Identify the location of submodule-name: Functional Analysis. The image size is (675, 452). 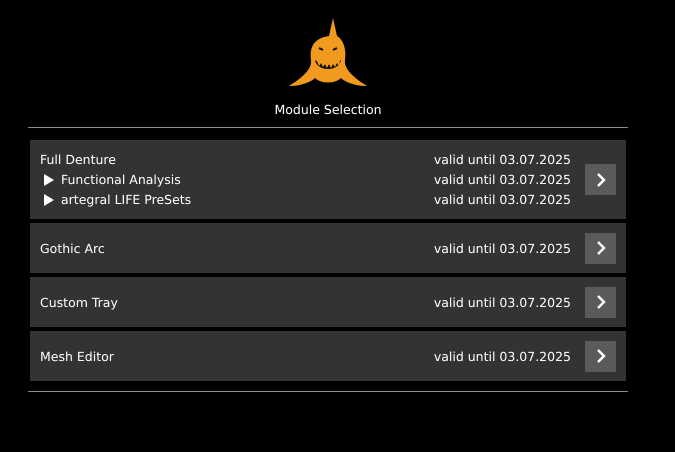
(121, 179).